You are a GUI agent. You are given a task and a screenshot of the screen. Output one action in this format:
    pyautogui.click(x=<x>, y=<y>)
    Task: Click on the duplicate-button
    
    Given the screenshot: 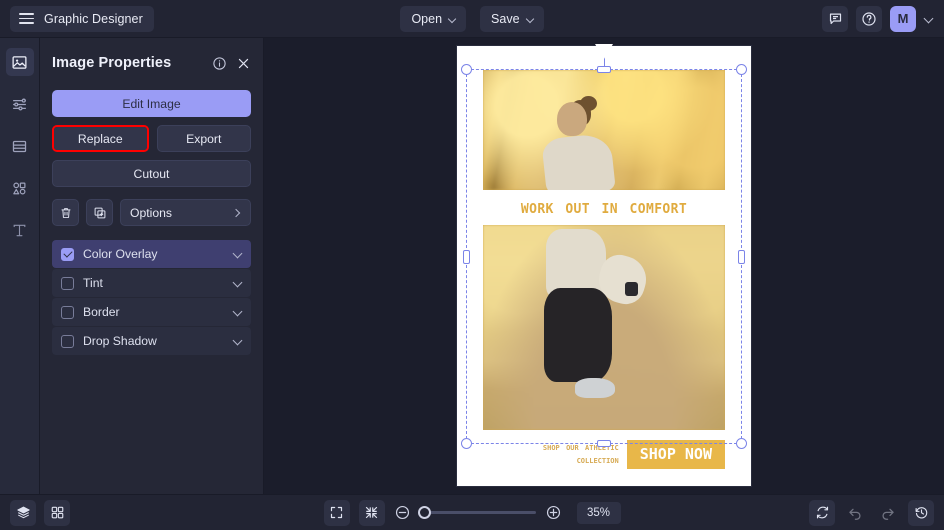 What is the action you would take?
    pyautogui.click(x=99, y=212)
    